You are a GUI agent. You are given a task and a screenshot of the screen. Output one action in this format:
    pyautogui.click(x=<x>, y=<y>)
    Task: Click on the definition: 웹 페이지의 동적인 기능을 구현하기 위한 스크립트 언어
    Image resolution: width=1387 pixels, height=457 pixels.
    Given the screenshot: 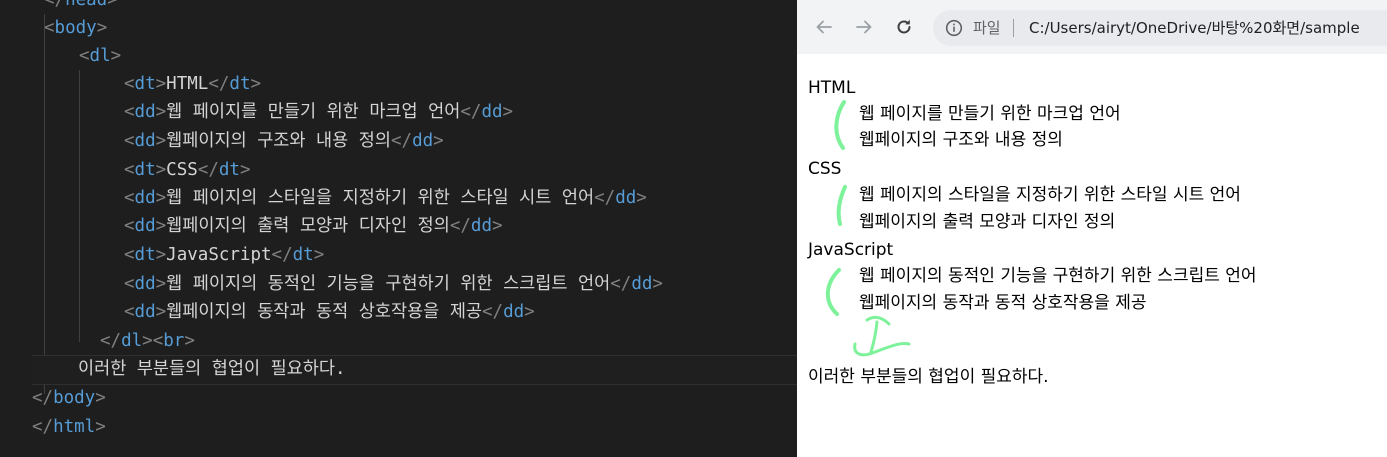 What is the action you would take?
    pyautogui.click(x=1058, y=276)
    